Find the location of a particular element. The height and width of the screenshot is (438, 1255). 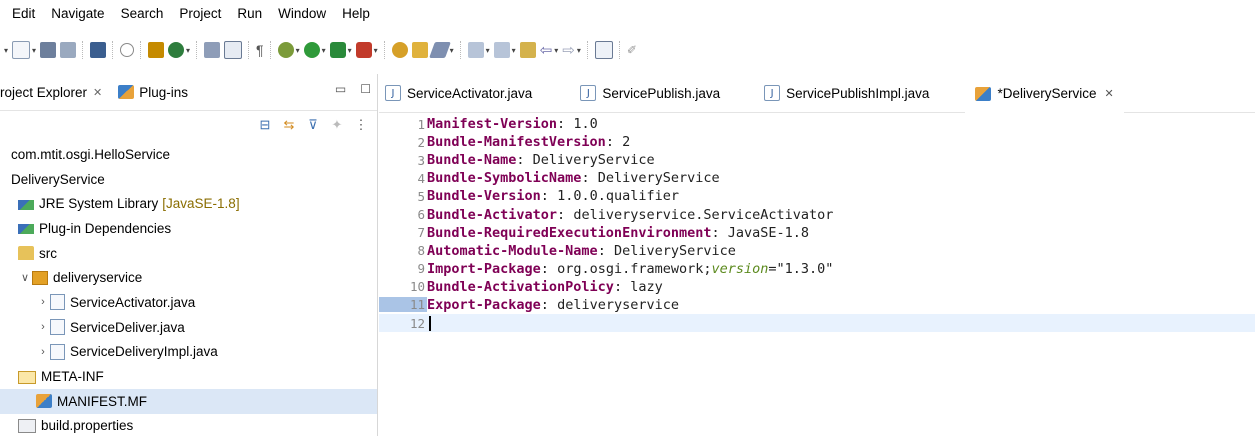

line-number: 10 is located at coordinates (417, 287).